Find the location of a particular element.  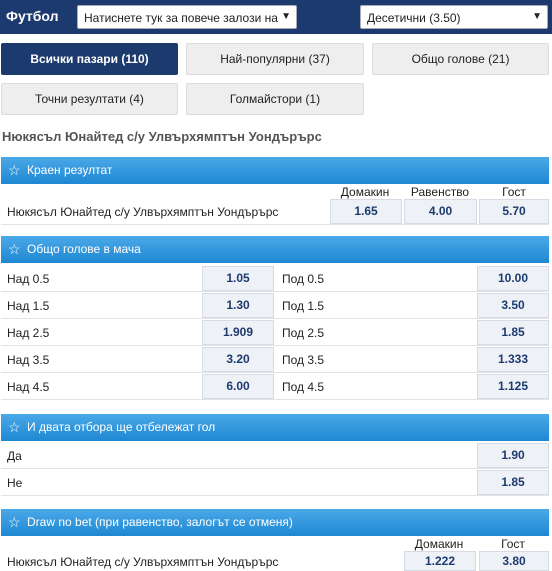

under-label: Под 4.5 is located at coordinates (303, 387).